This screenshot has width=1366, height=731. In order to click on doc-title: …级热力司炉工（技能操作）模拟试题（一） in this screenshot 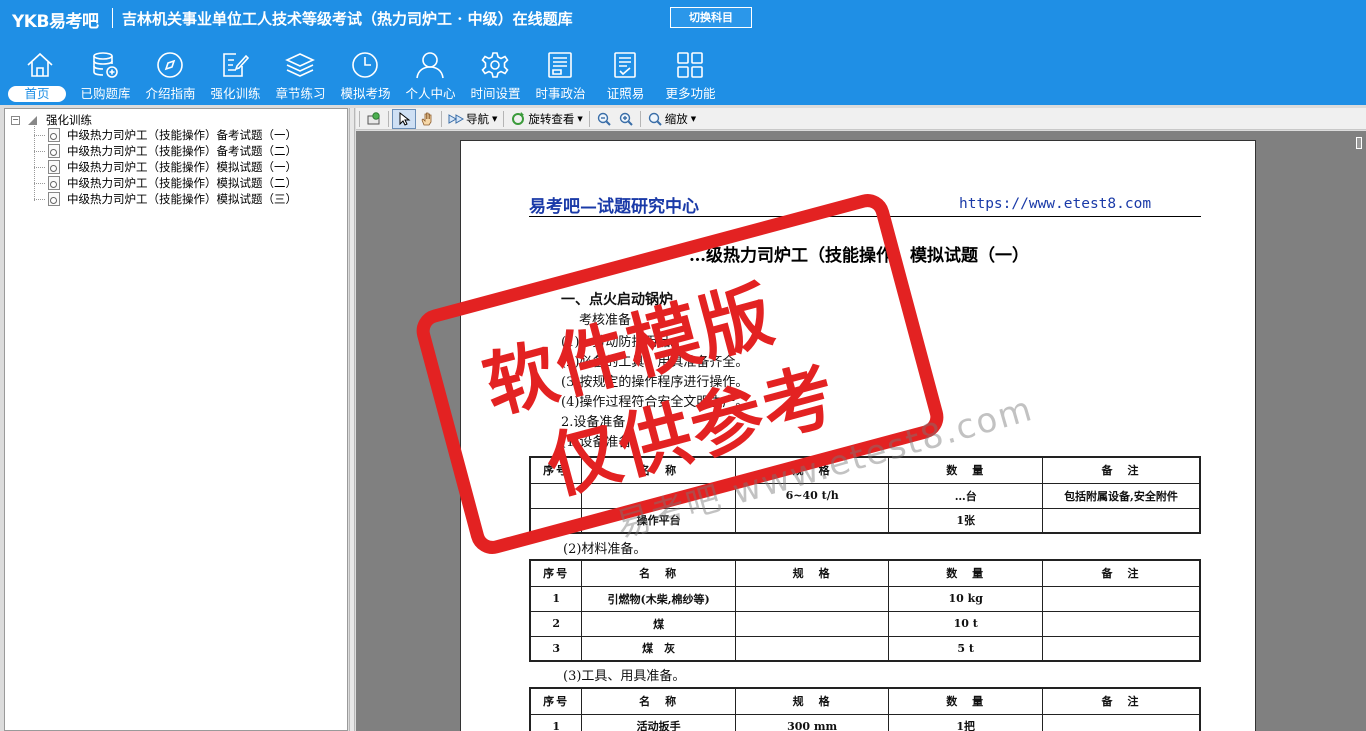, I will do `click(859, 256)`.